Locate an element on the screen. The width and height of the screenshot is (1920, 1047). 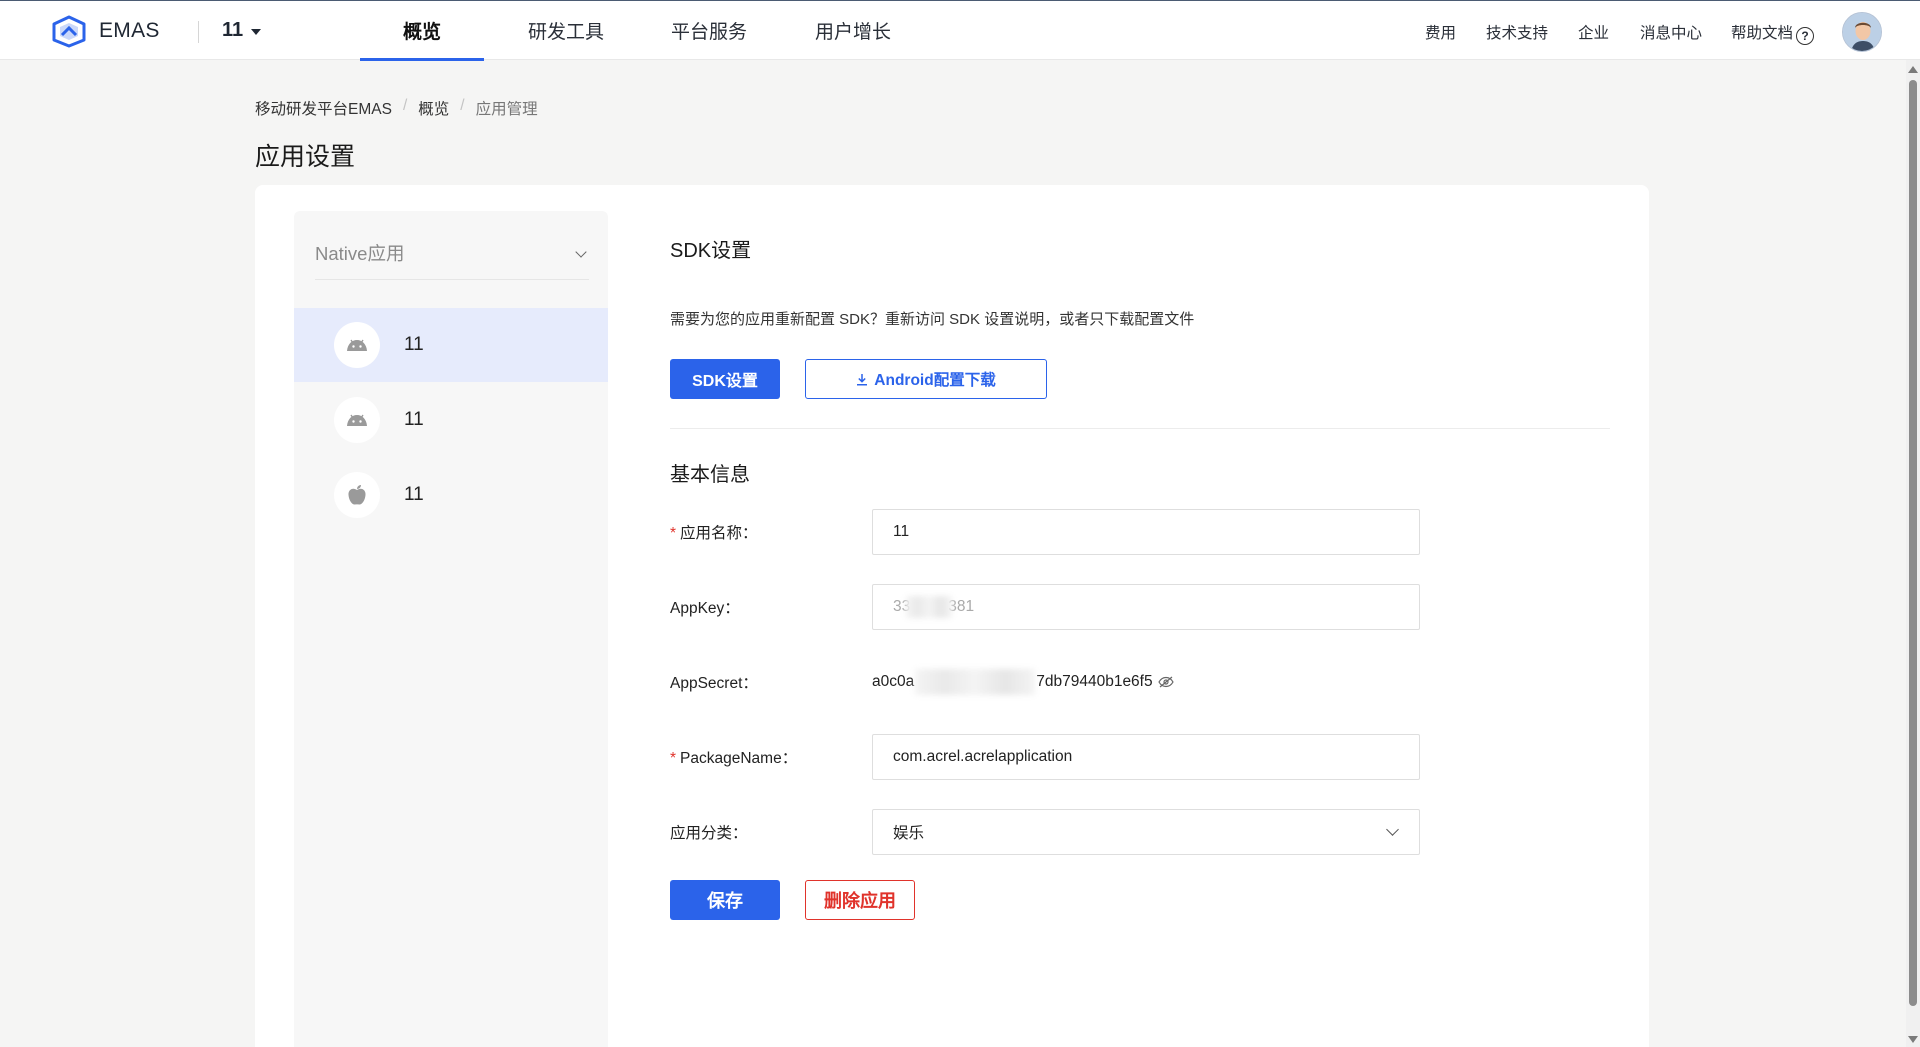
link-help: 帮助文档? is located at coordinates (1773, 33).